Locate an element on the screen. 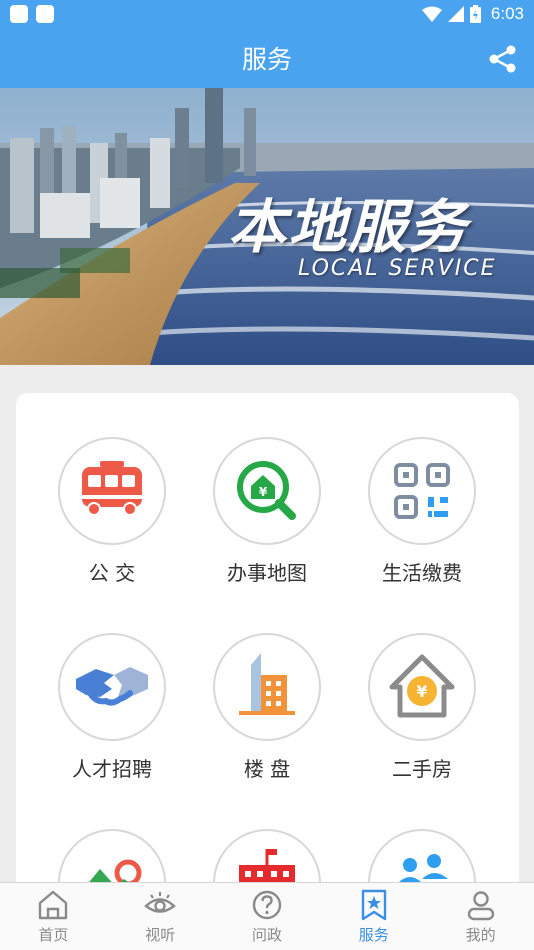 The width and height of the screenshot is (534, 950). service-office-map: ¥ 办事地图 is located at coordinates (267, 511).